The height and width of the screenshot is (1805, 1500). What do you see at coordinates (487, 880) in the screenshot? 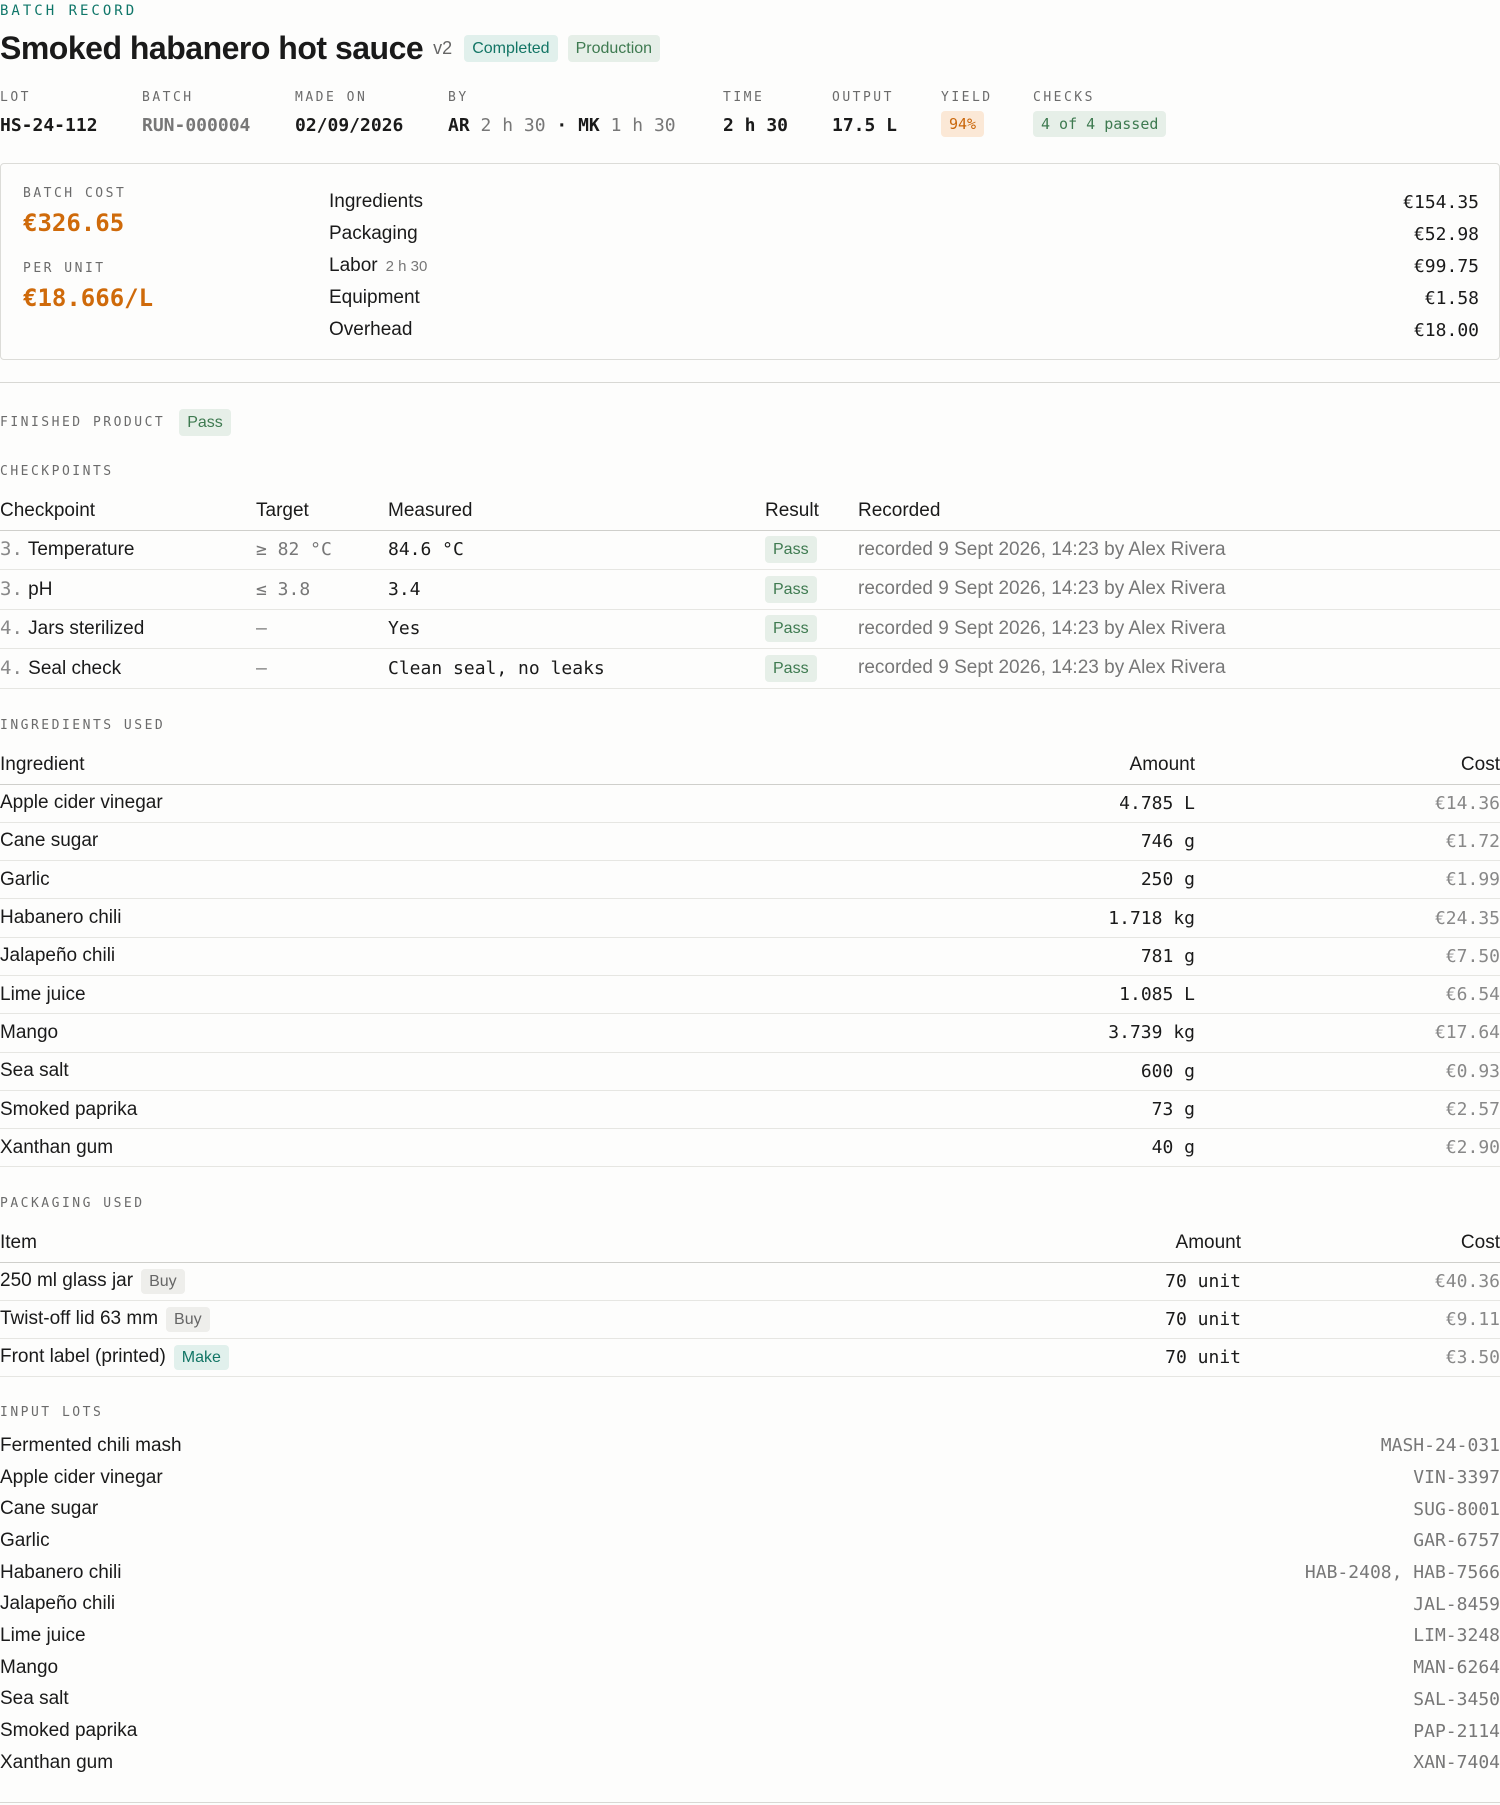
I see `ingredient-name: Garlic` at bounding box center [487, 880].